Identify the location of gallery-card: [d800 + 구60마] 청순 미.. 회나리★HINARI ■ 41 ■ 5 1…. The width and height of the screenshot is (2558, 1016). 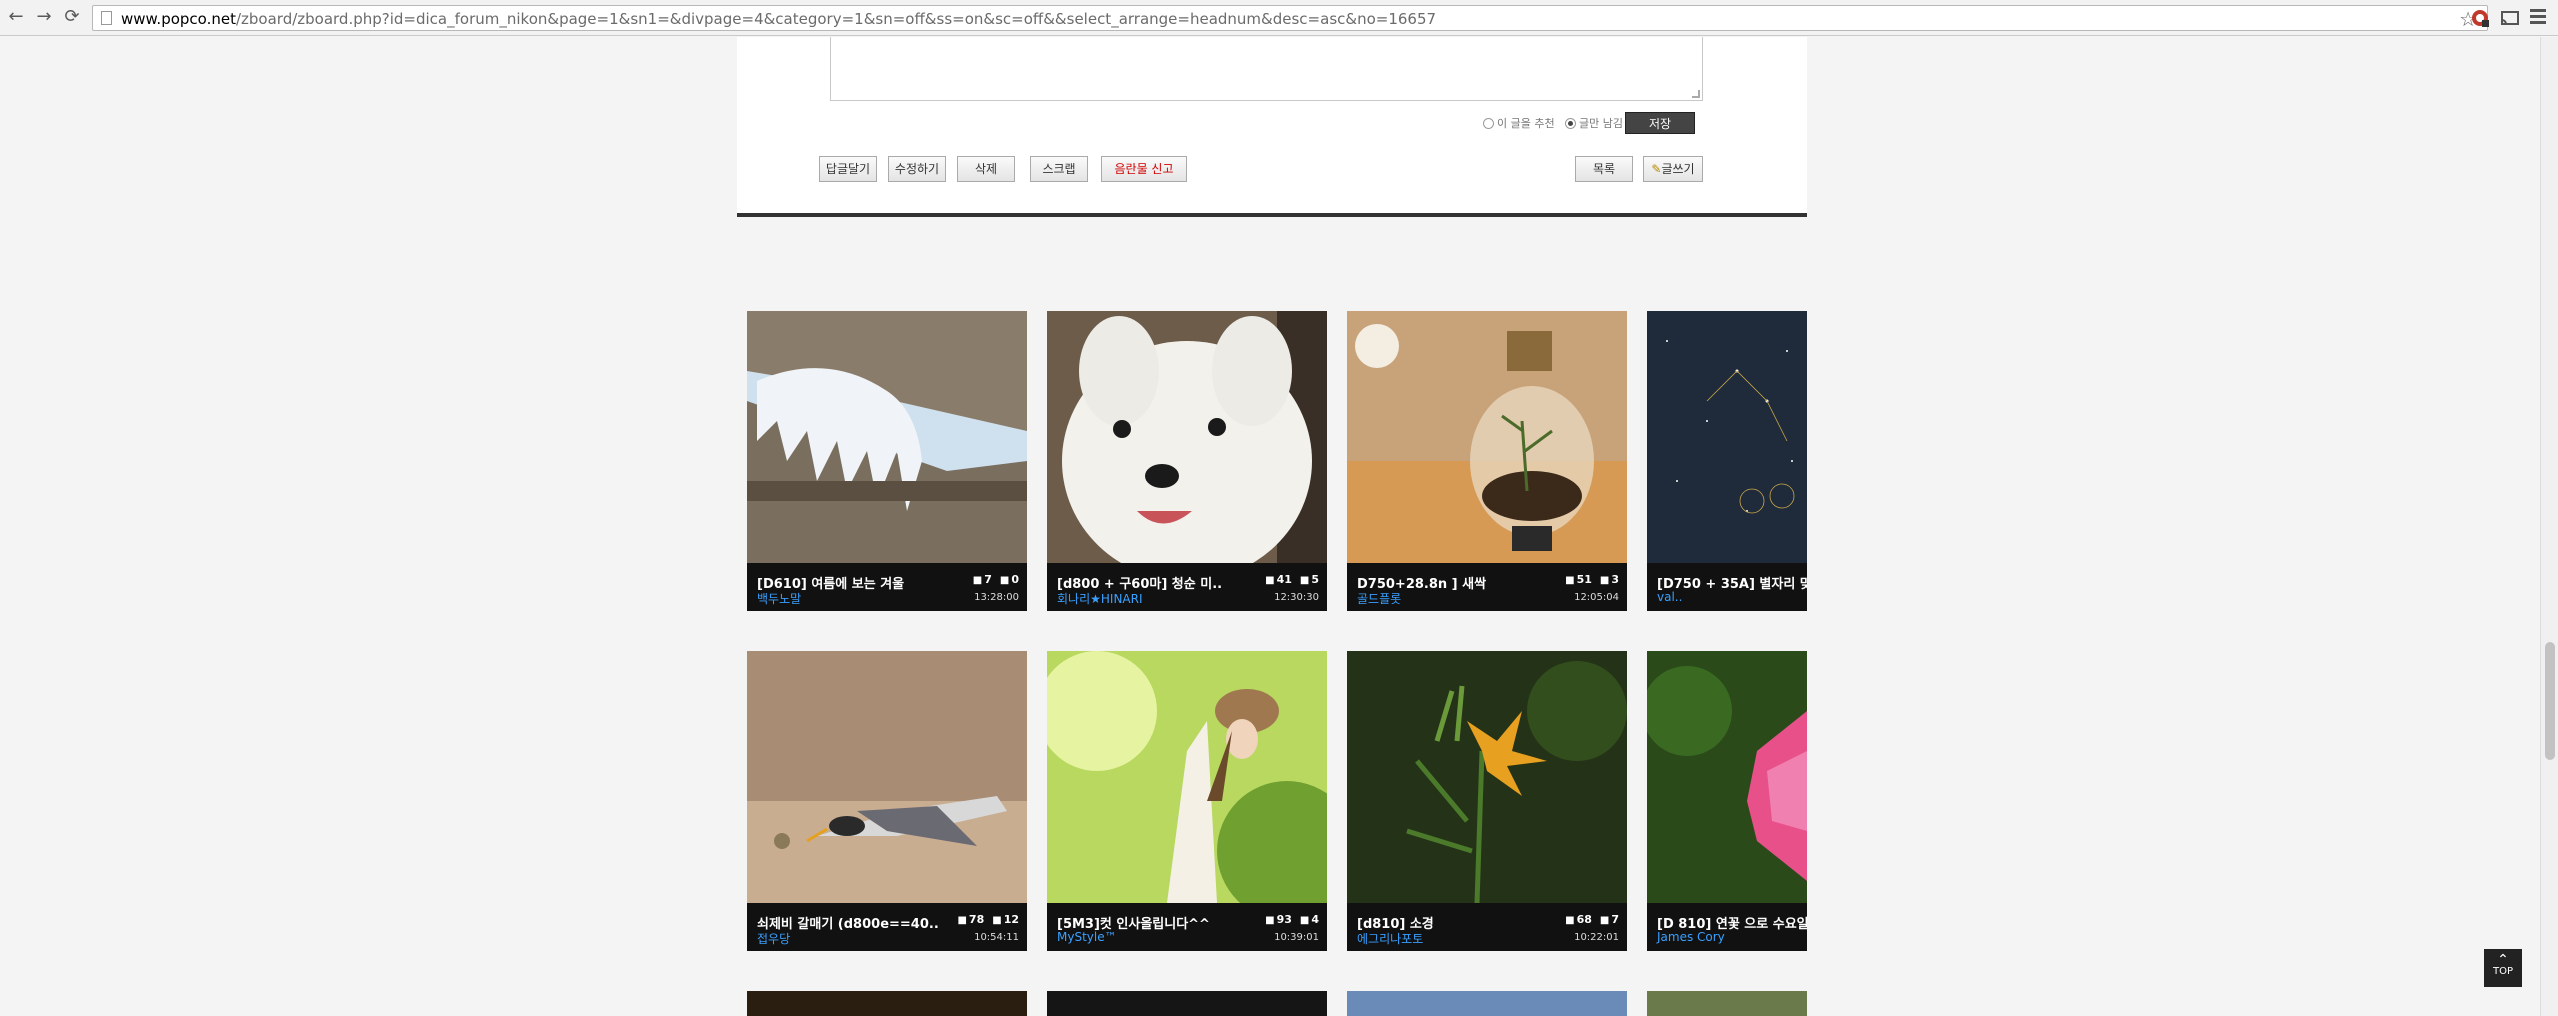
(1187, 461).